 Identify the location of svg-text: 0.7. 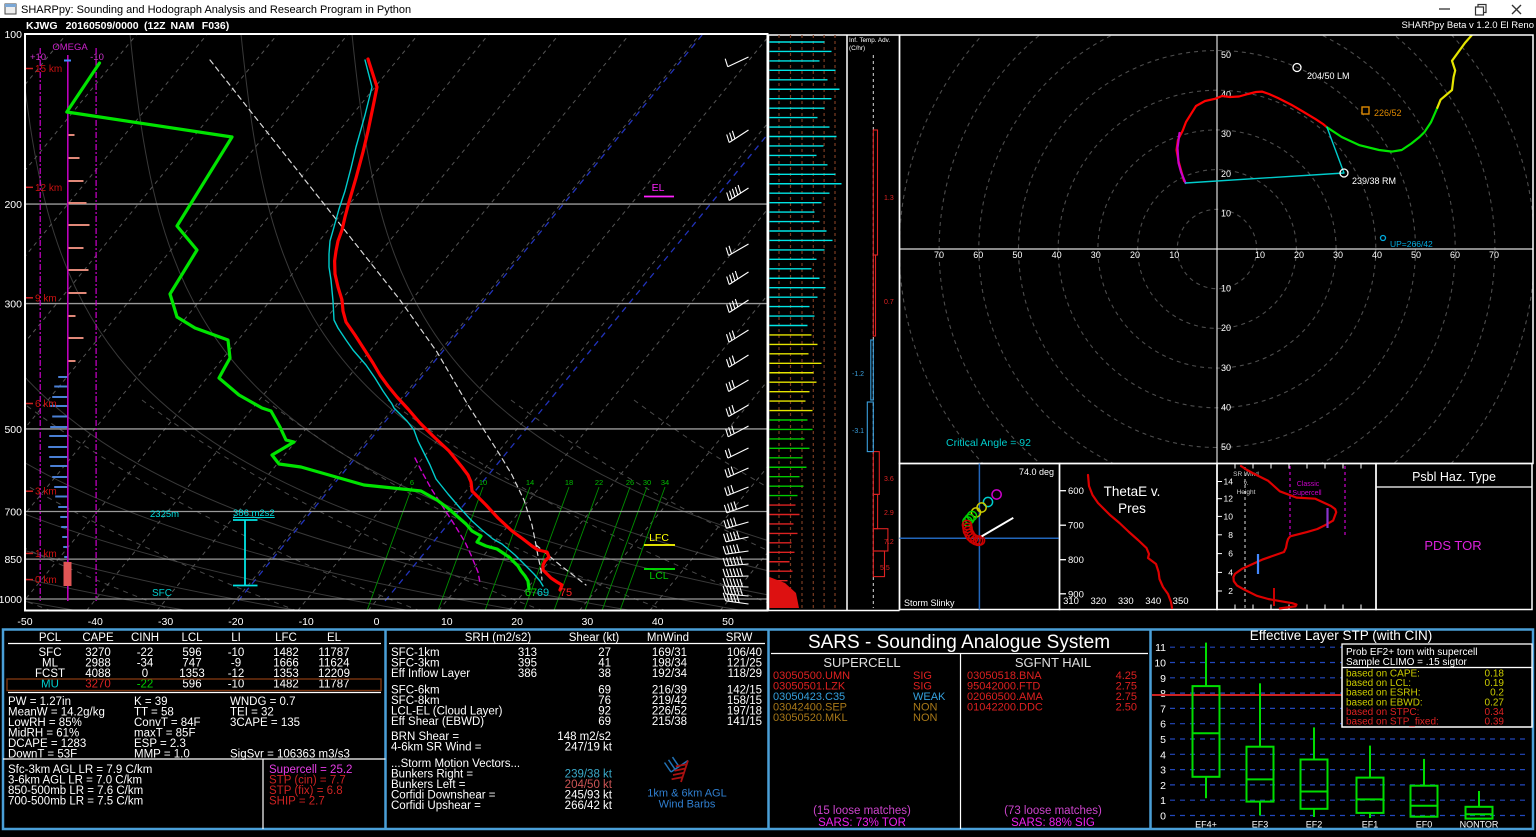
(889, 302).